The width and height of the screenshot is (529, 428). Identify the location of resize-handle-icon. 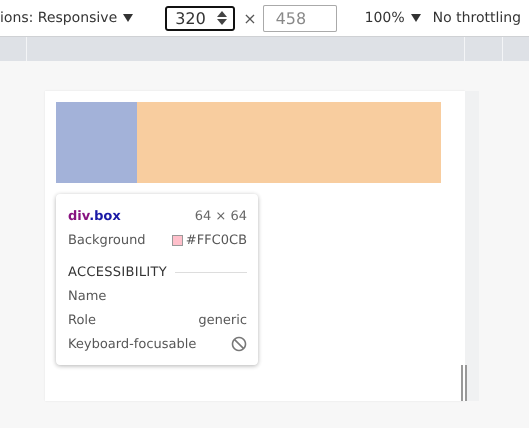
(464, 383).